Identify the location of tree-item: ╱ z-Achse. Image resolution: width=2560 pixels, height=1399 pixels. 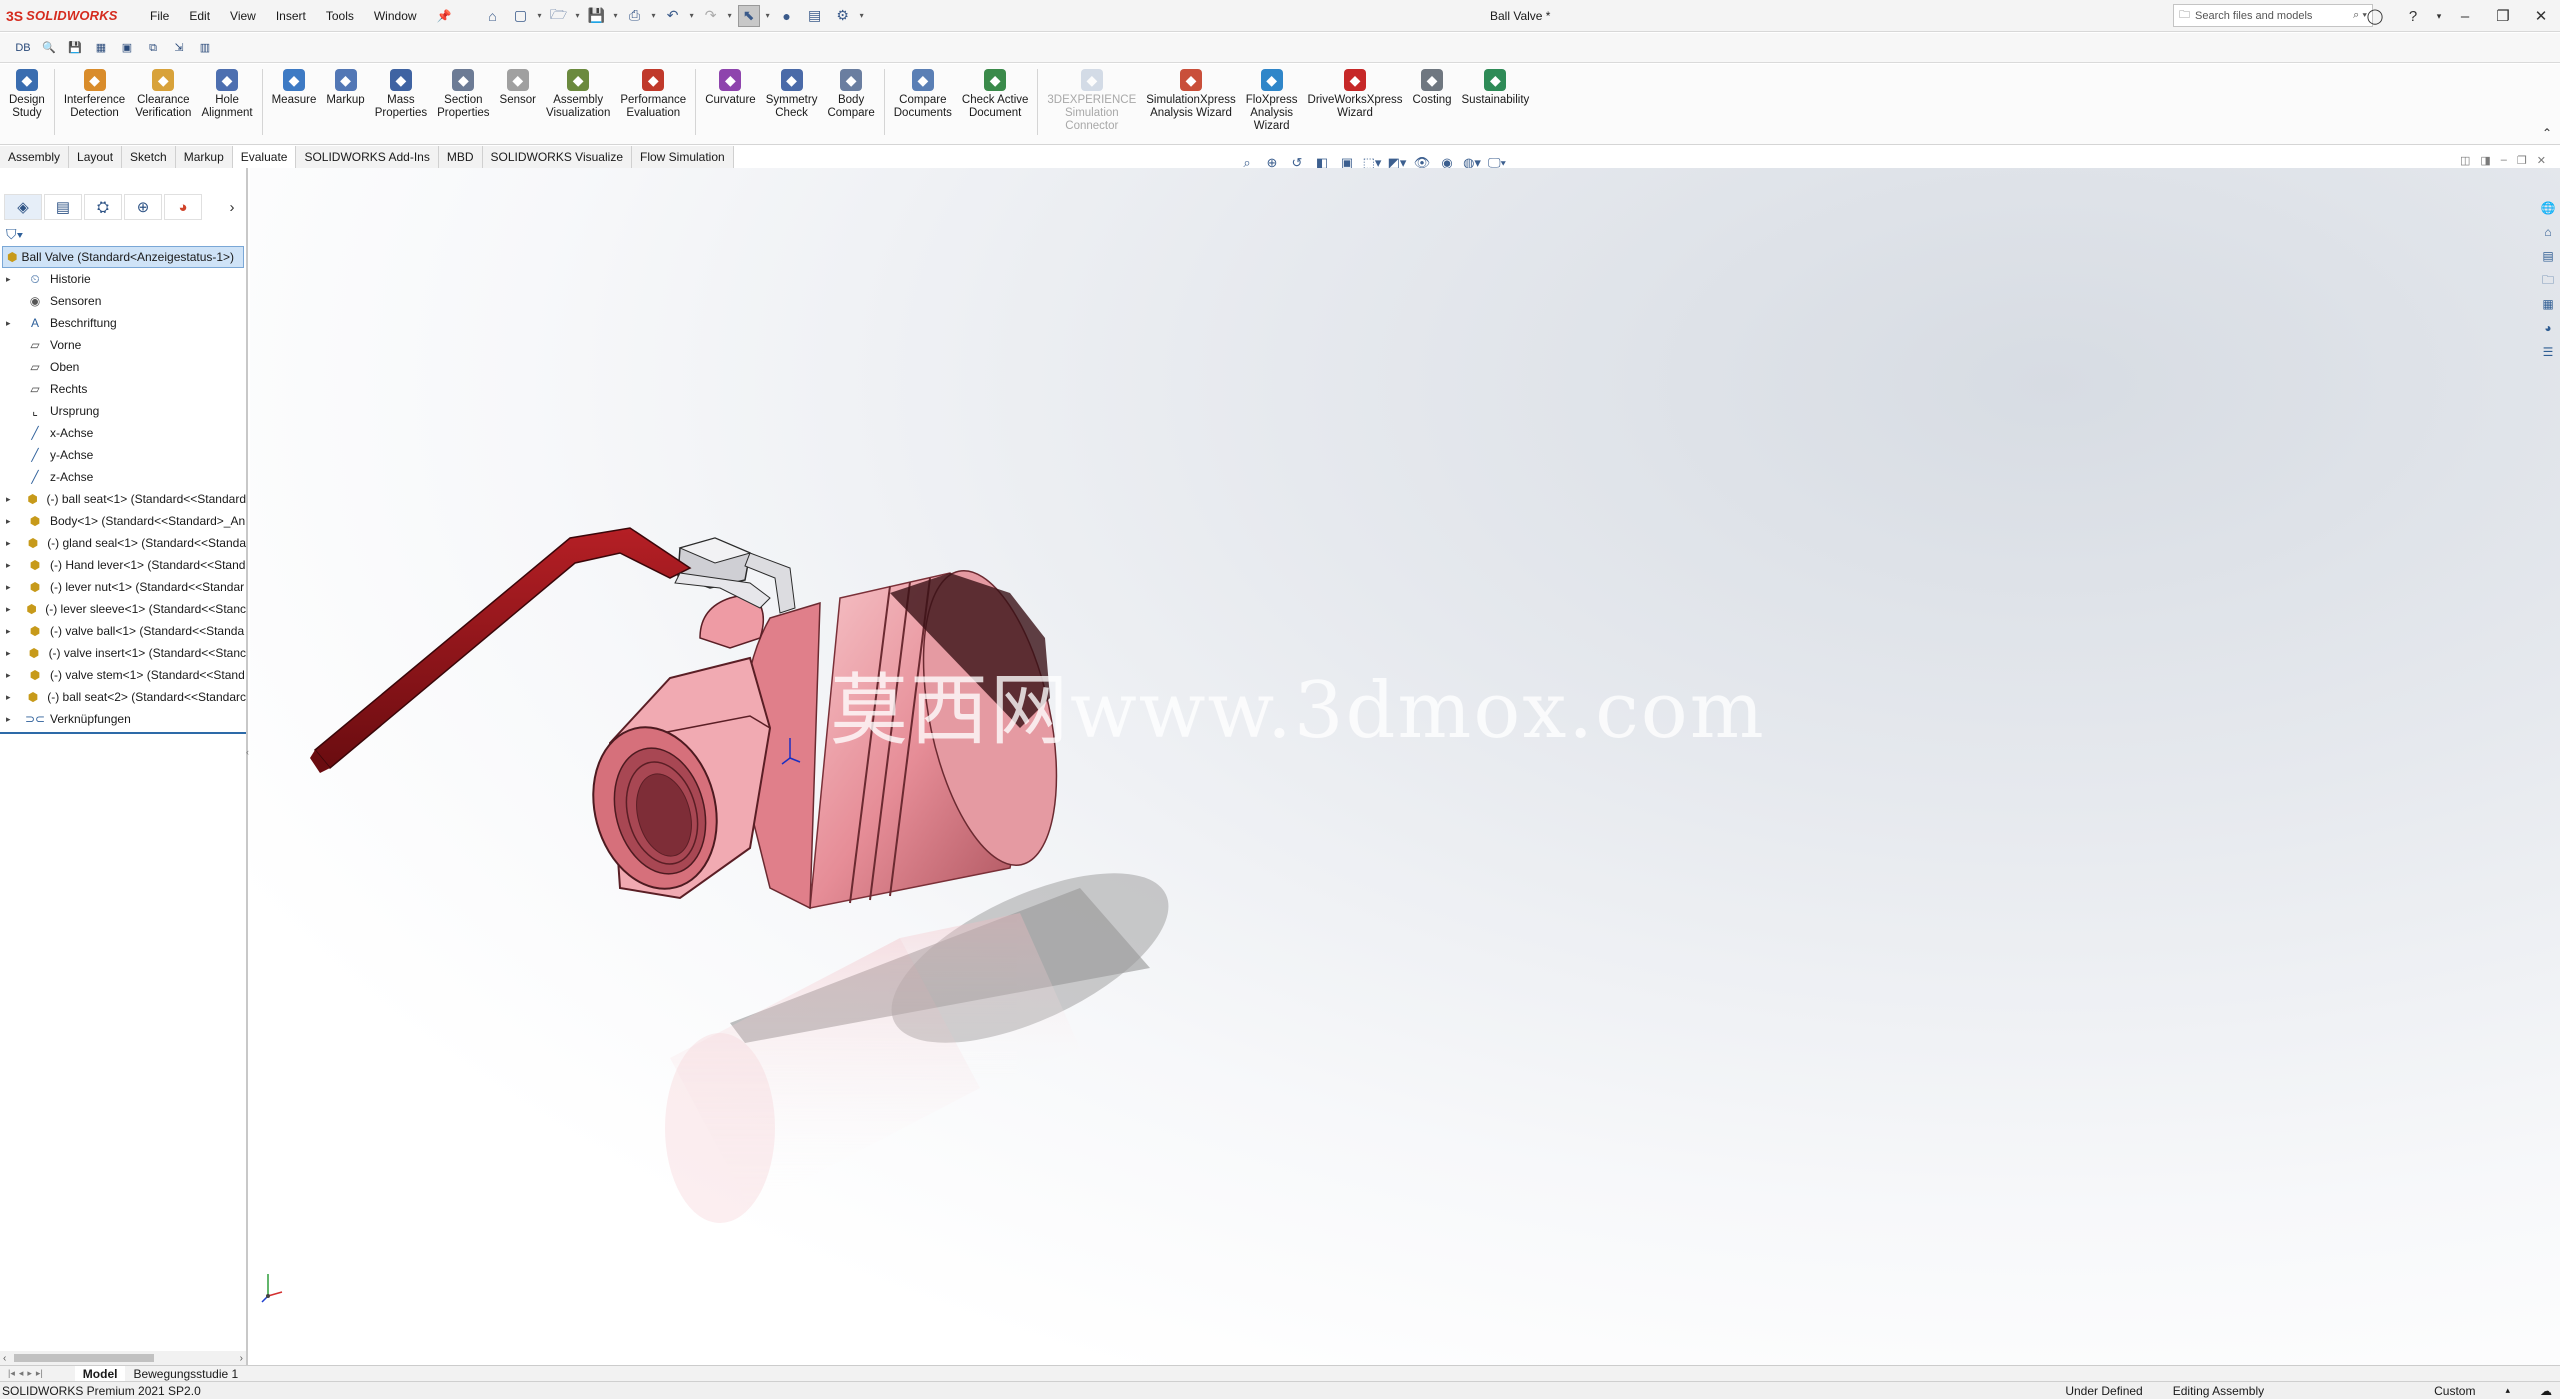
(123, 477).